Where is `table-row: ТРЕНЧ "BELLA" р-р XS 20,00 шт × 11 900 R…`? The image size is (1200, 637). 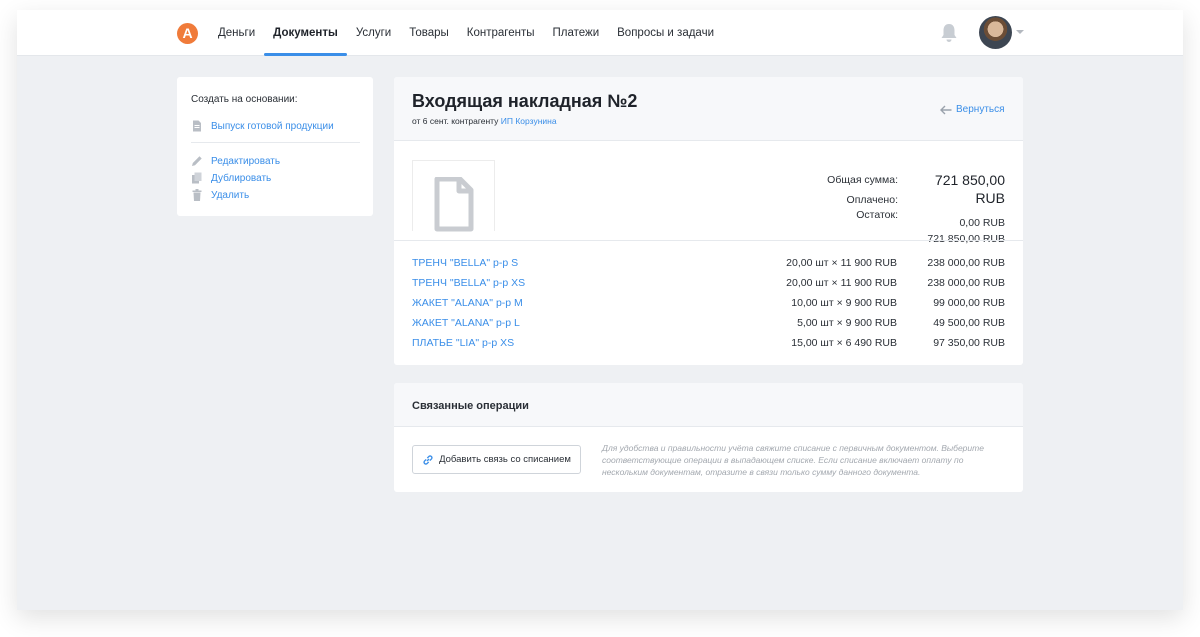
table-row: ТРЕНЧ "BELLA" р-р XS 20,00 шт × 11 900 R… is located at coordinates (708, 287).